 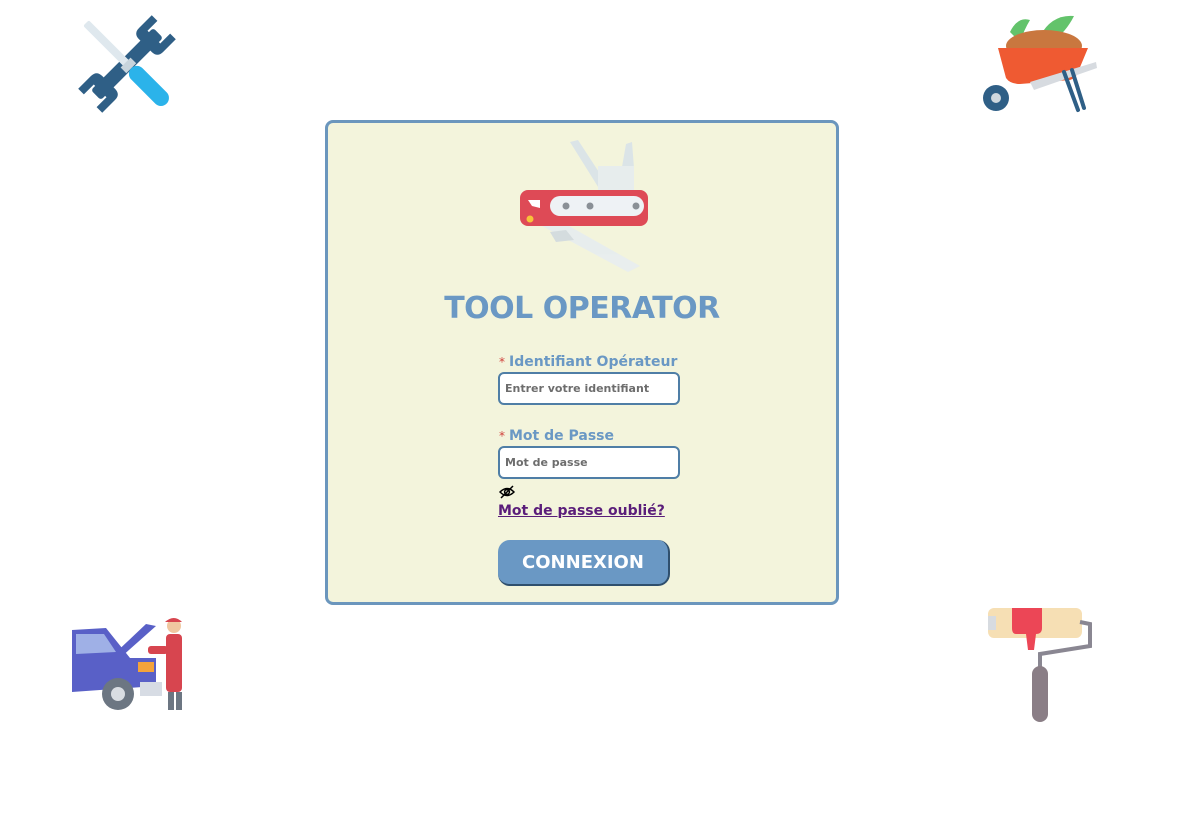 I want to click on wrench-screwdriver-icon, so click(x=127, y=64).